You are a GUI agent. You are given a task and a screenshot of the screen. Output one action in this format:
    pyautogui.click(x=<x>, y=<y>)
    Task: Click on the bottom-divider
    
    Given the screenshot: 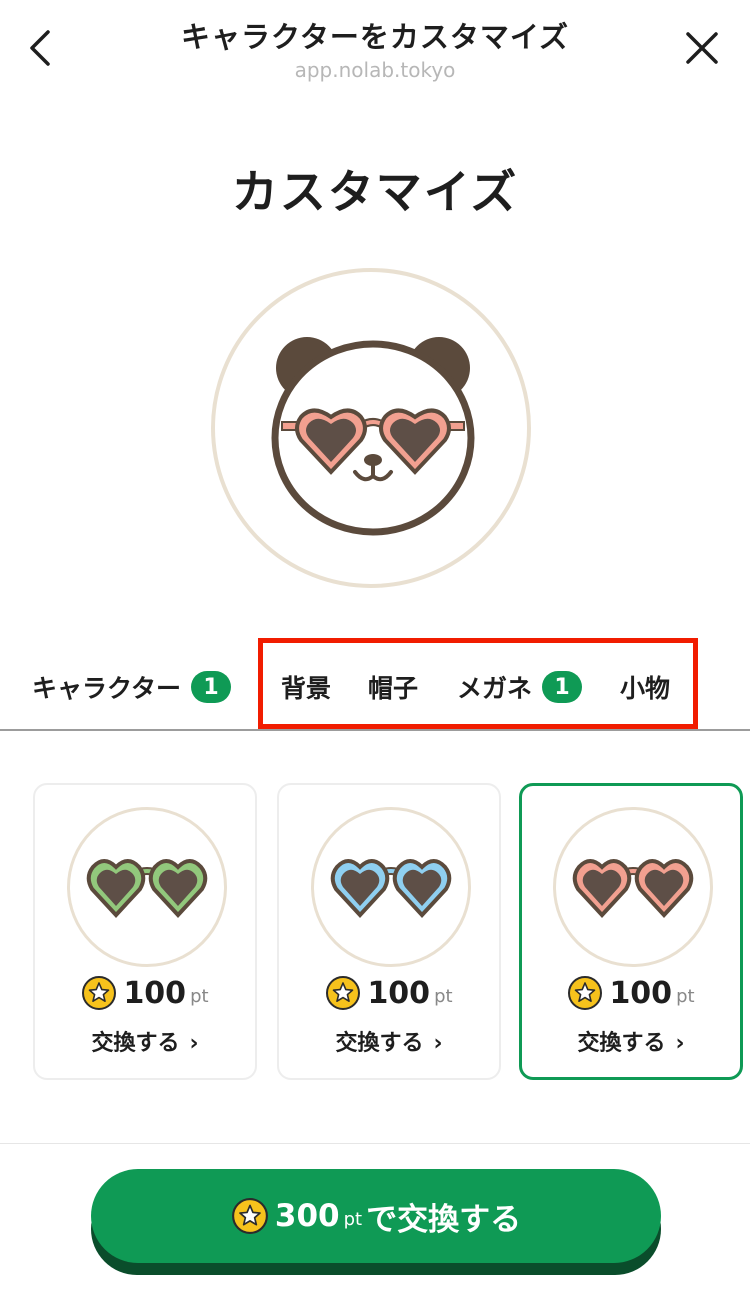 What is the action you would take?
    pyautogui.click(x=375, y=1143)
    